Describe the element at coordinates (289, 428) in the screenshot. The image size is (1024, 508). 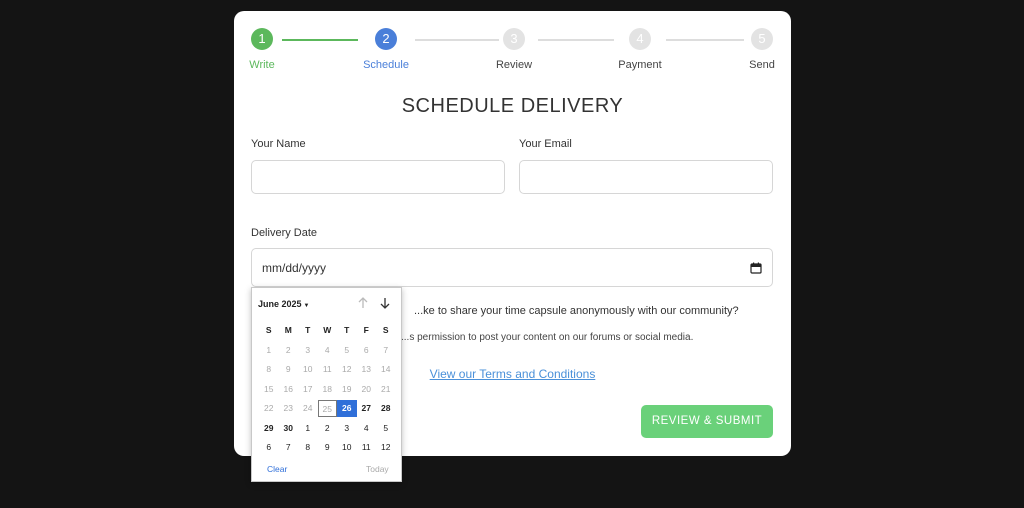
I see `calendar-day: 30` at that location.